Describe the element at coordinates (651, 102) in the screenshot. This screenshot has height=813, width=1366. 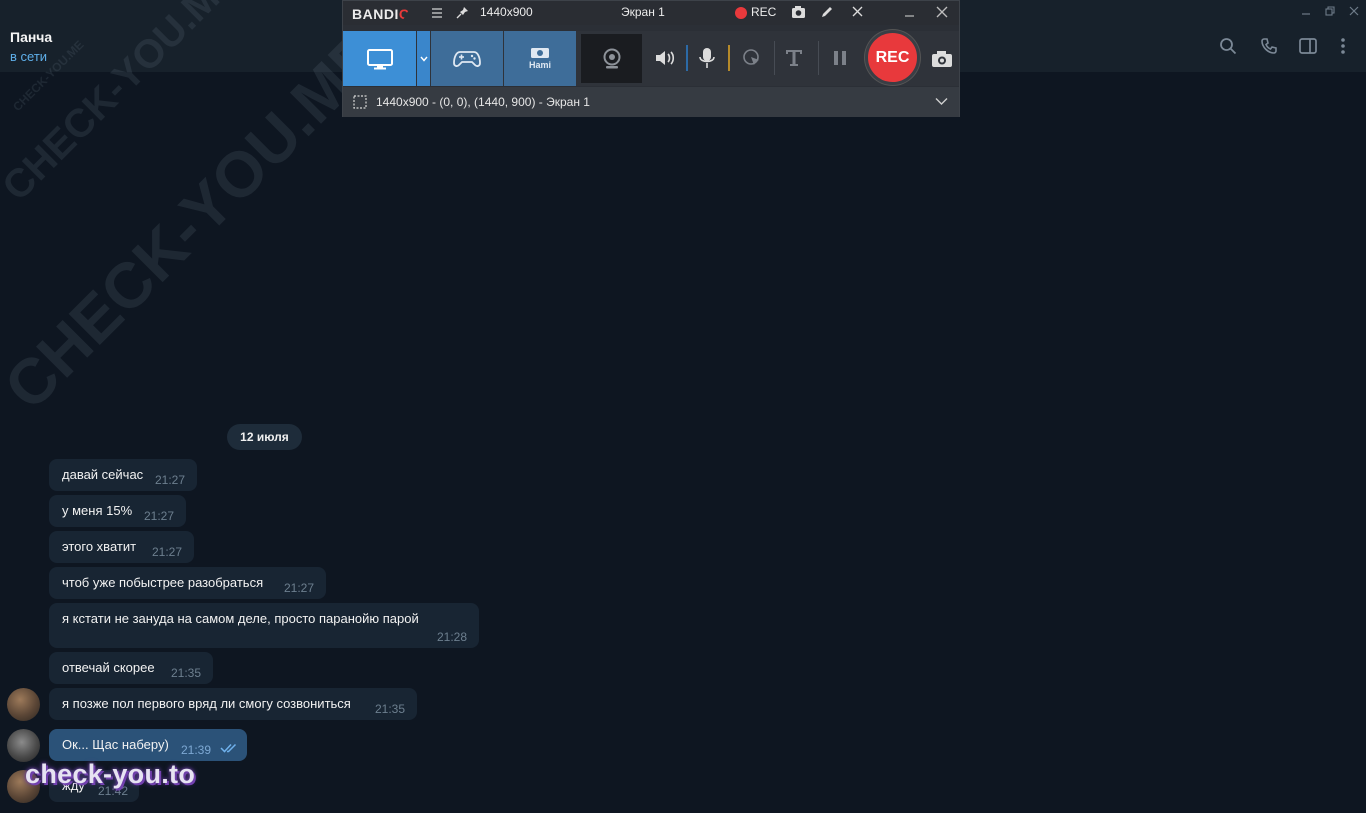
I see `capture-area-bar: 1440x900 - (0, 0), (1440, 900) - Экран 1` at that location.